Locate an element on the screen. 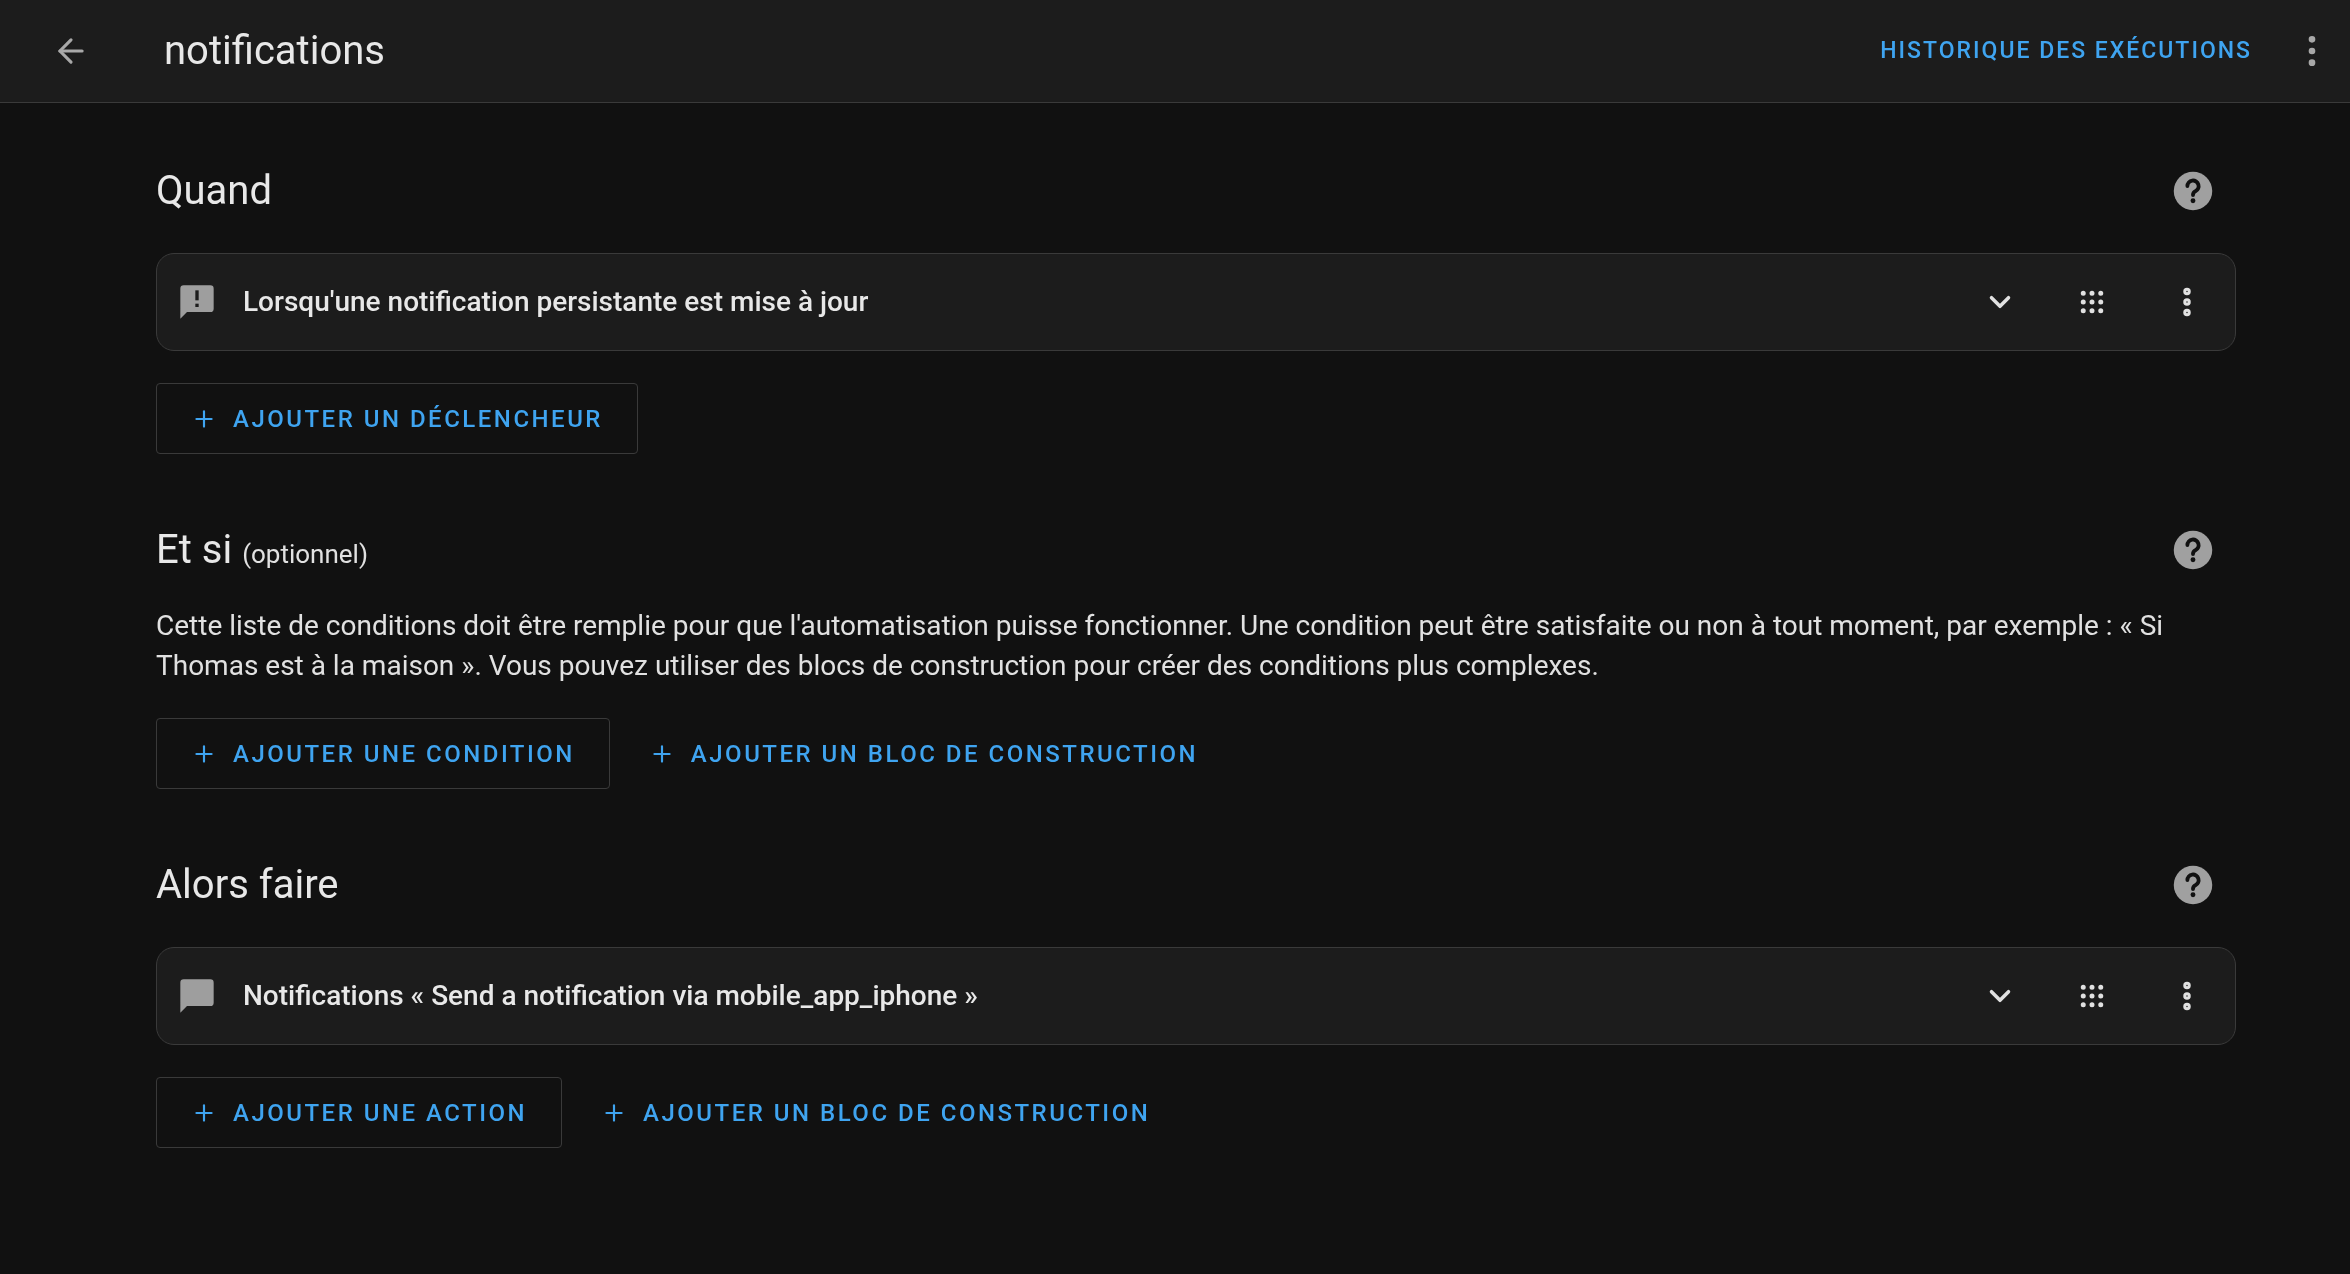 The height and width of the screenshot is (1274, 2350). add-button: AJOUTER UNE ACTION is located at coordinates (359, 1112).